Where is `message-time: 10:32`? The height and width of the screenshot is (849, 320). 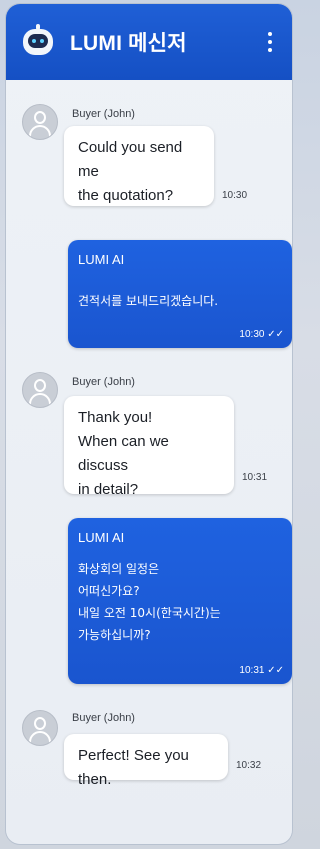 message-time: 10:32 is located at coordinates (249, 765).